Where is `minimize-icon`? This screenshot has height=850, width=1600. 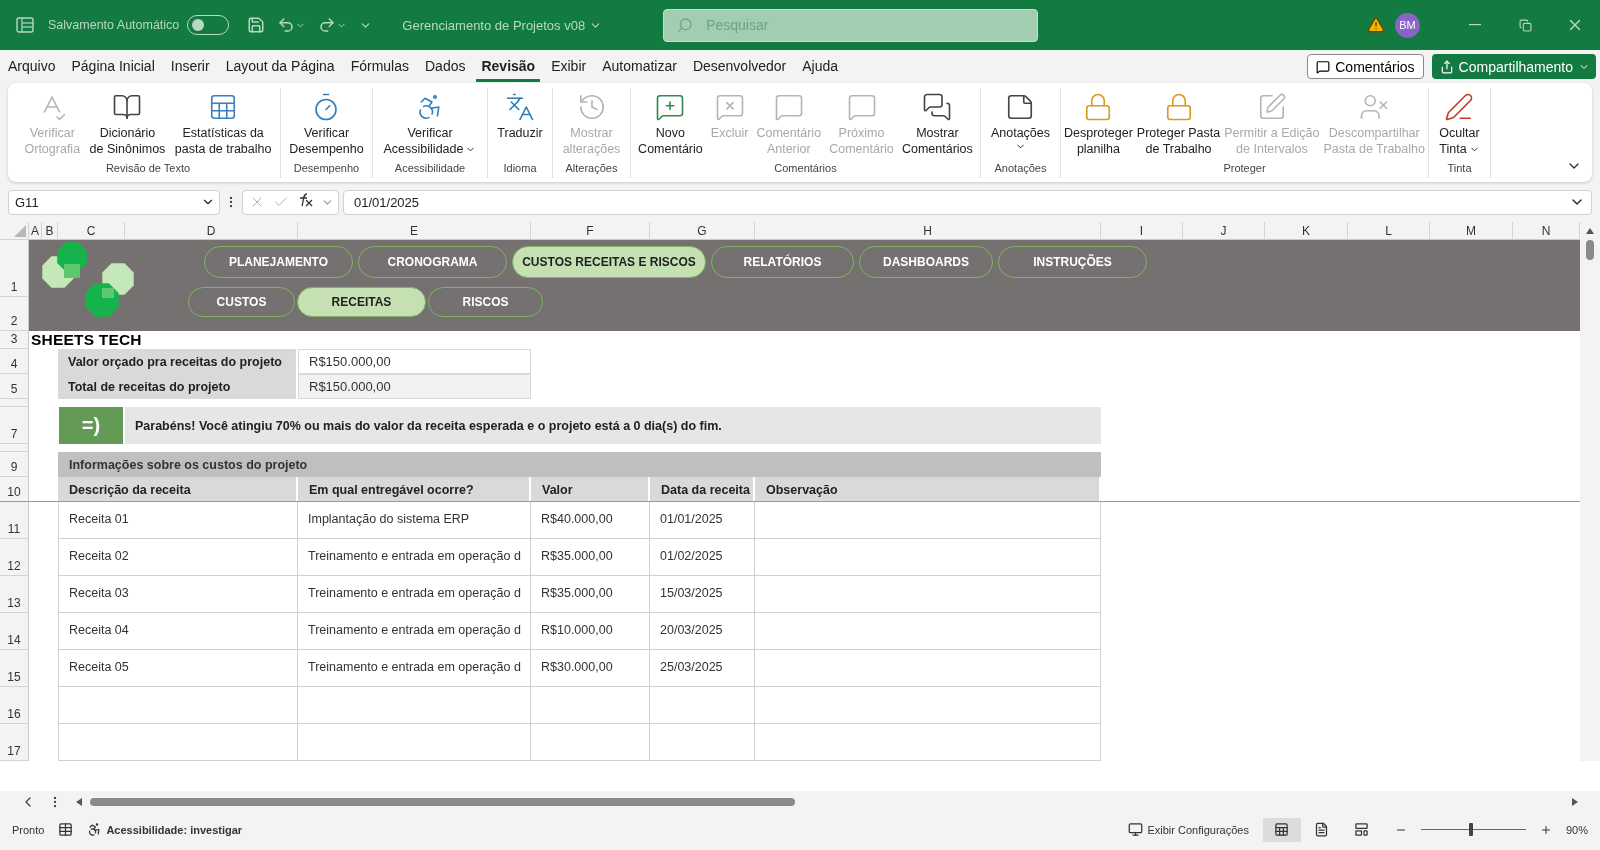 minimize-icon is located at coordinates (1475, 25).